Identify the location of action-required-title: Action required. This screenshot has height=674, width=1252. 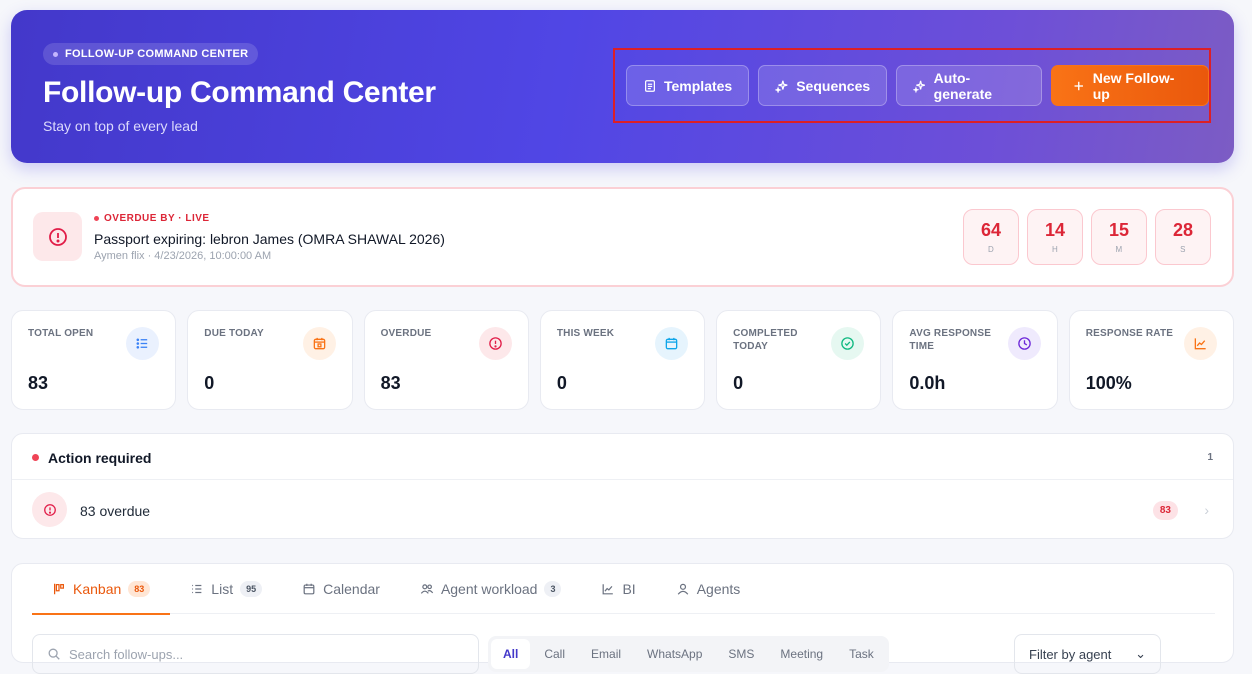
(100, 458).